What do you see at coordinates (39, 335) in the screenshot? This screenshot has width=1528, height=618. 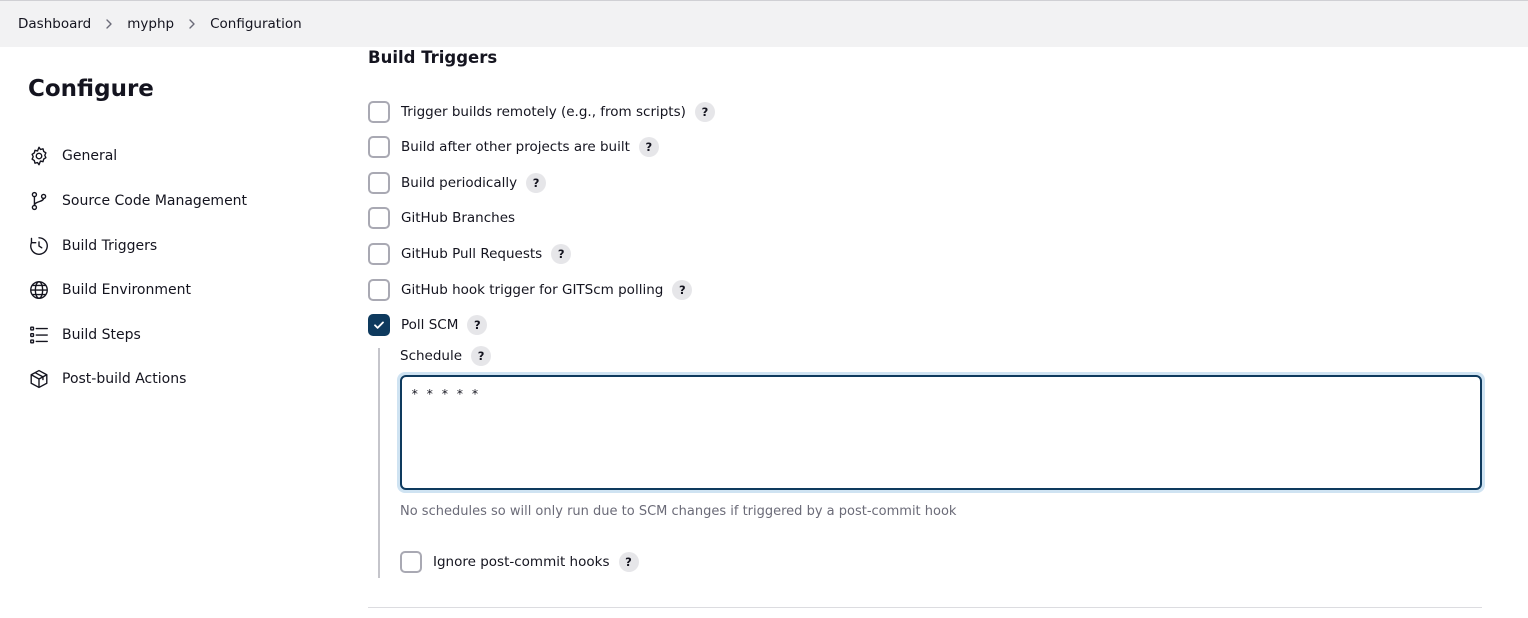 I see `list-icon` at bounding box center [39, 335].